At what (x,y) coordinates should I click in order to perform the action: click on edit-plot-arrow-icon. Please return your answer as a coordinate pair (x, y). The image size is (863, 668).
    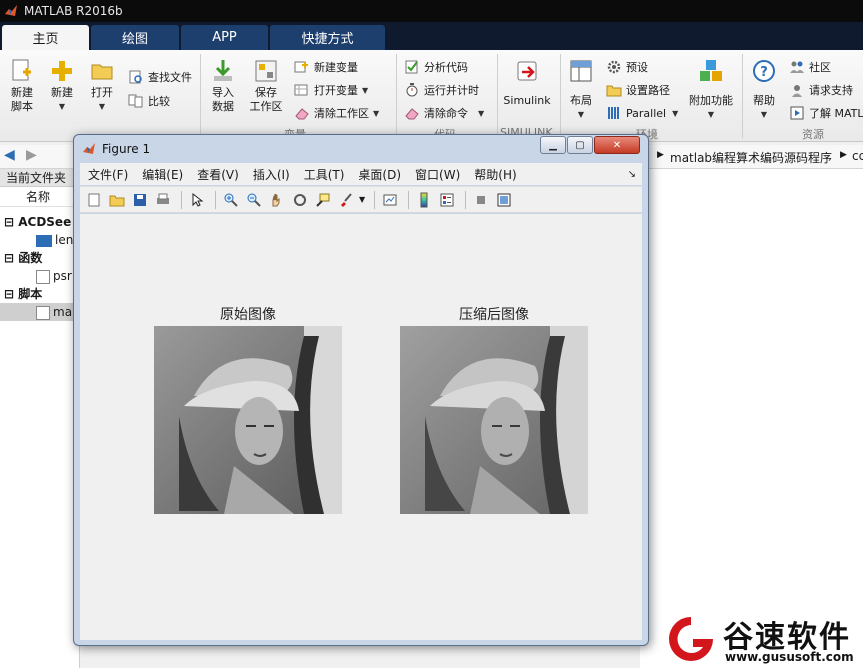
    Looking at the image, I should click on (197, 200).